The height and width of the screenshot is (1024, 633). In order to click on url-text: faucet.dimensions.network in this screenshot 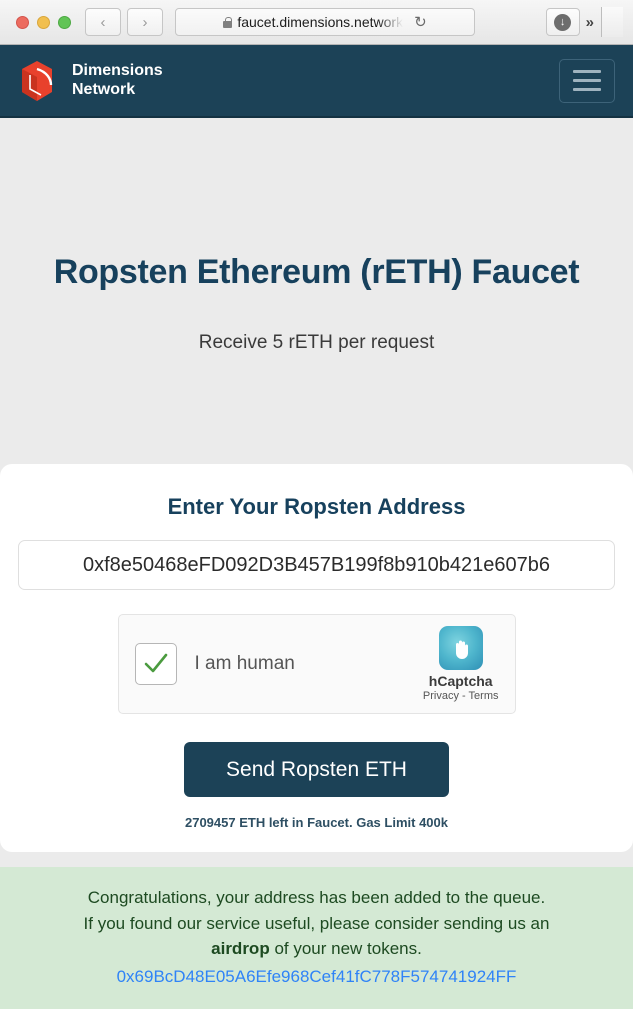, I will do `click(320, 22)`.